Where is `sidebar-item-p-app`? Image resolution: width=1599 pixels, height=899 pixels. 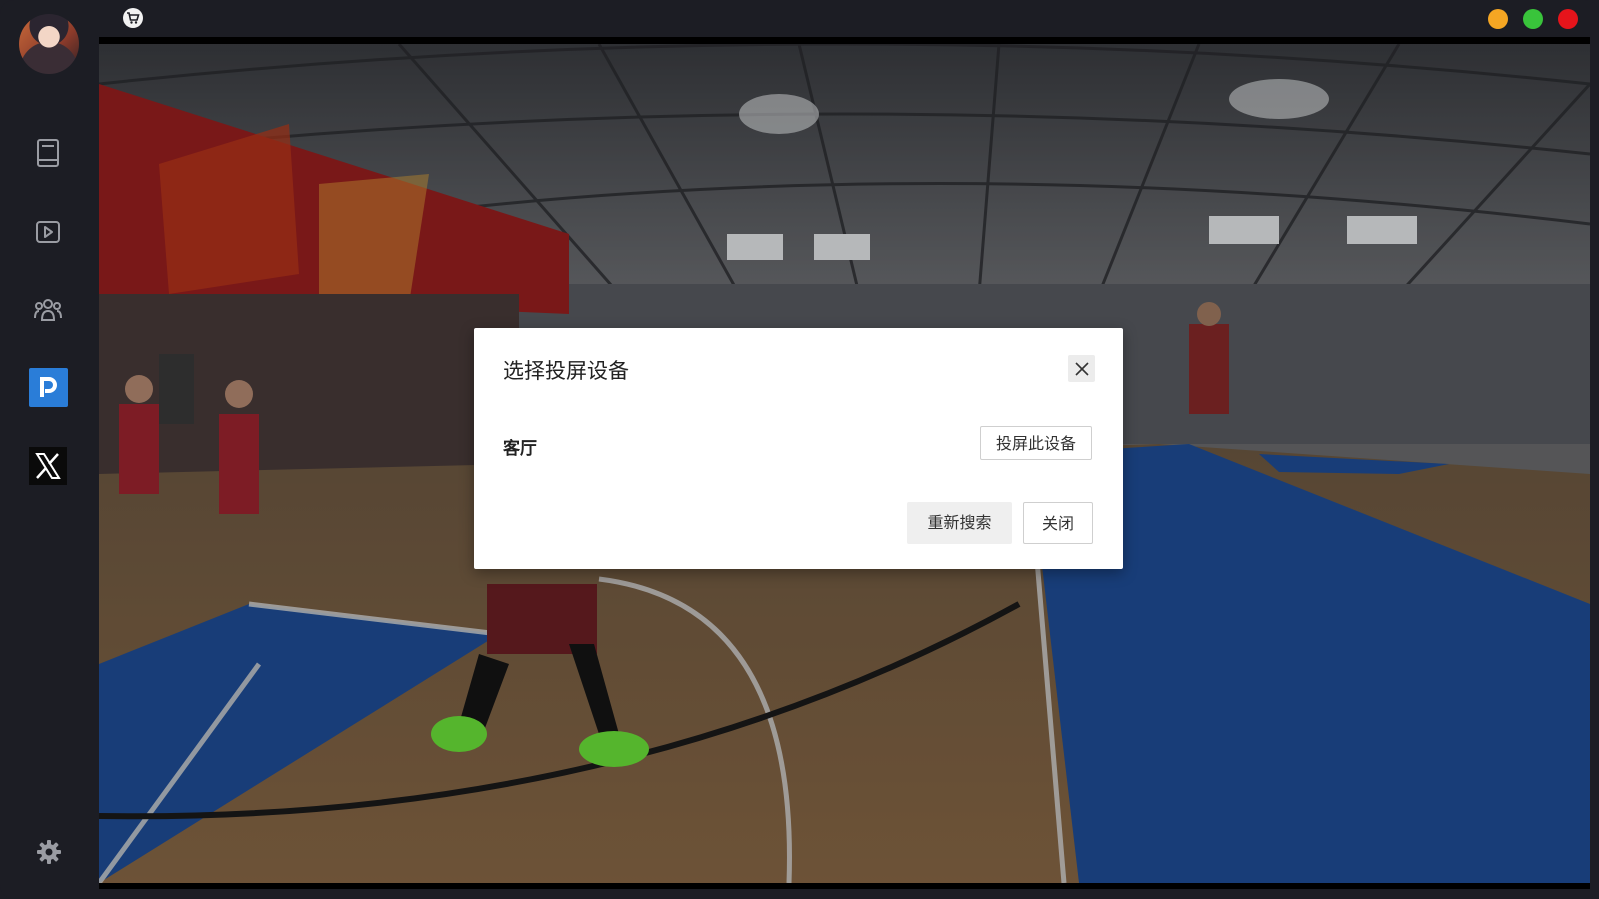
sidebar-item-p-app is located at coordinates (48, 387).